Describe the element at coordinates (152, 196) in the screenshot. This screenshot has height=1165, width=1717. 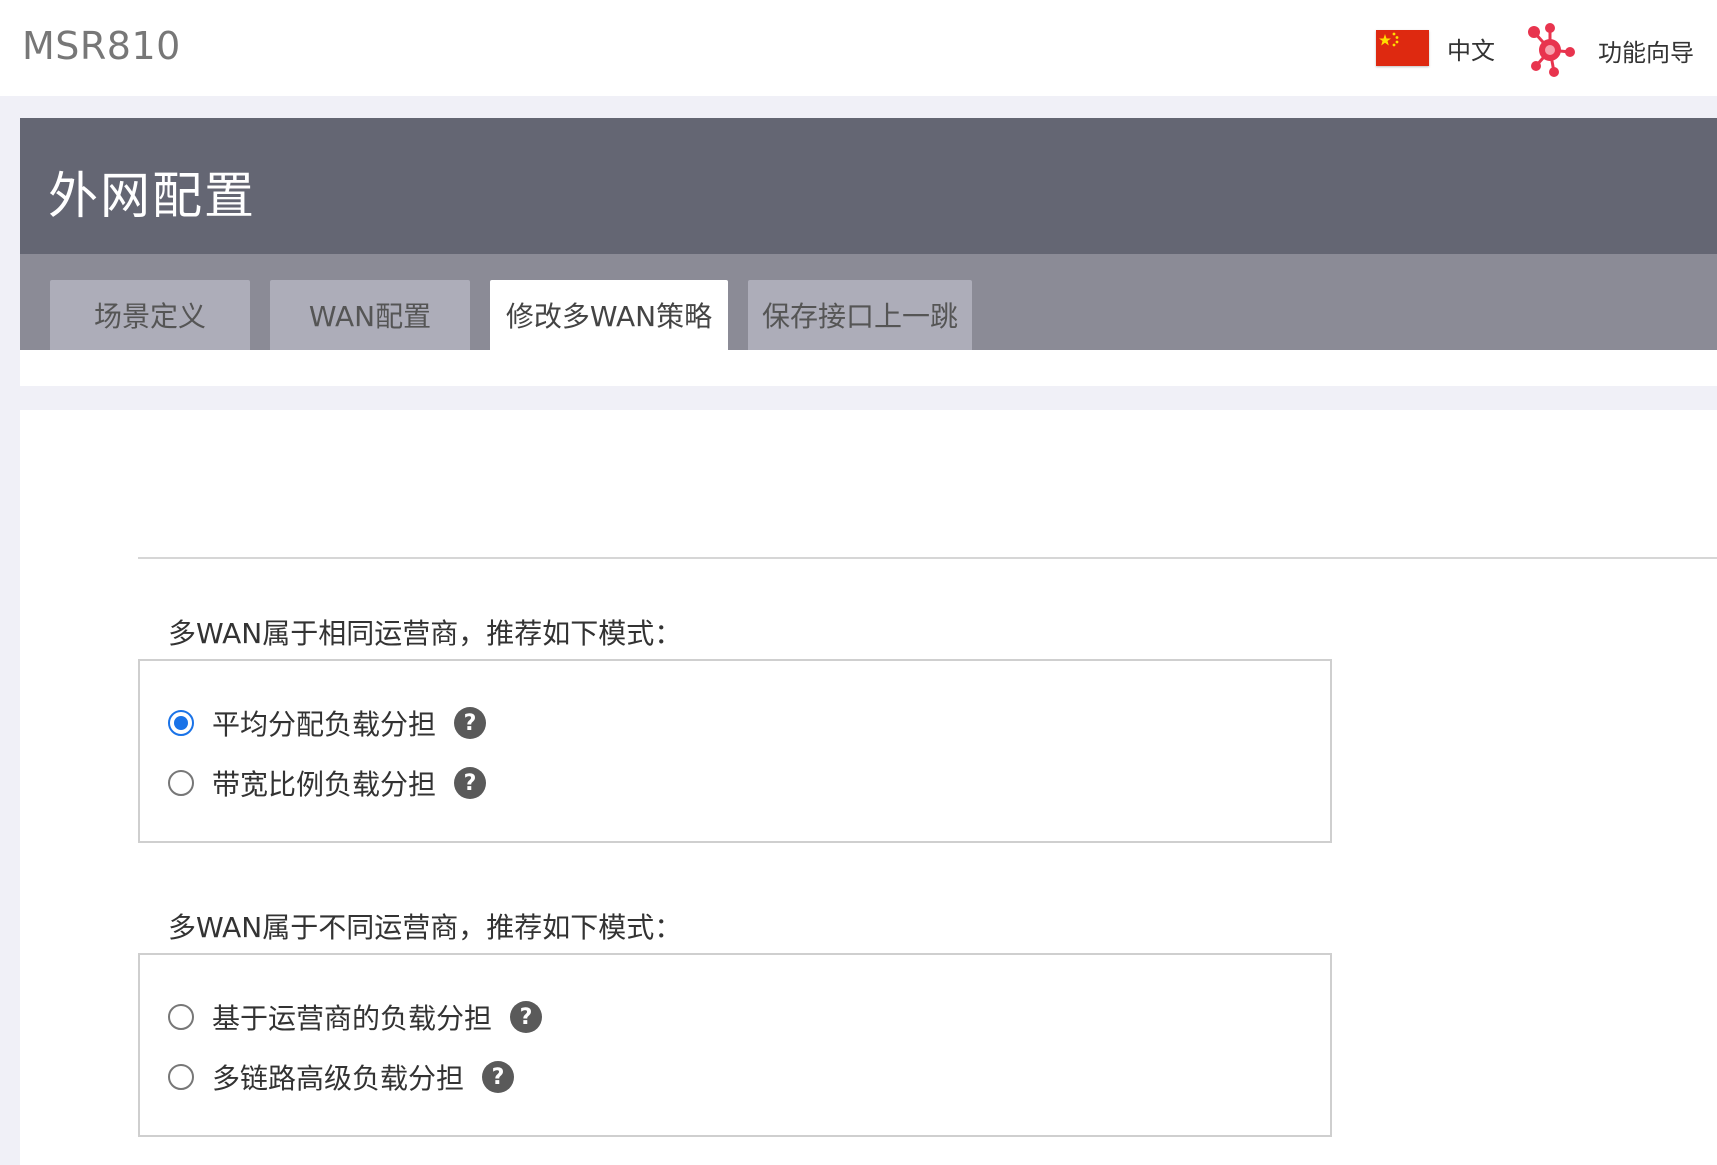
I see `page-title: 外网配置` at that location.